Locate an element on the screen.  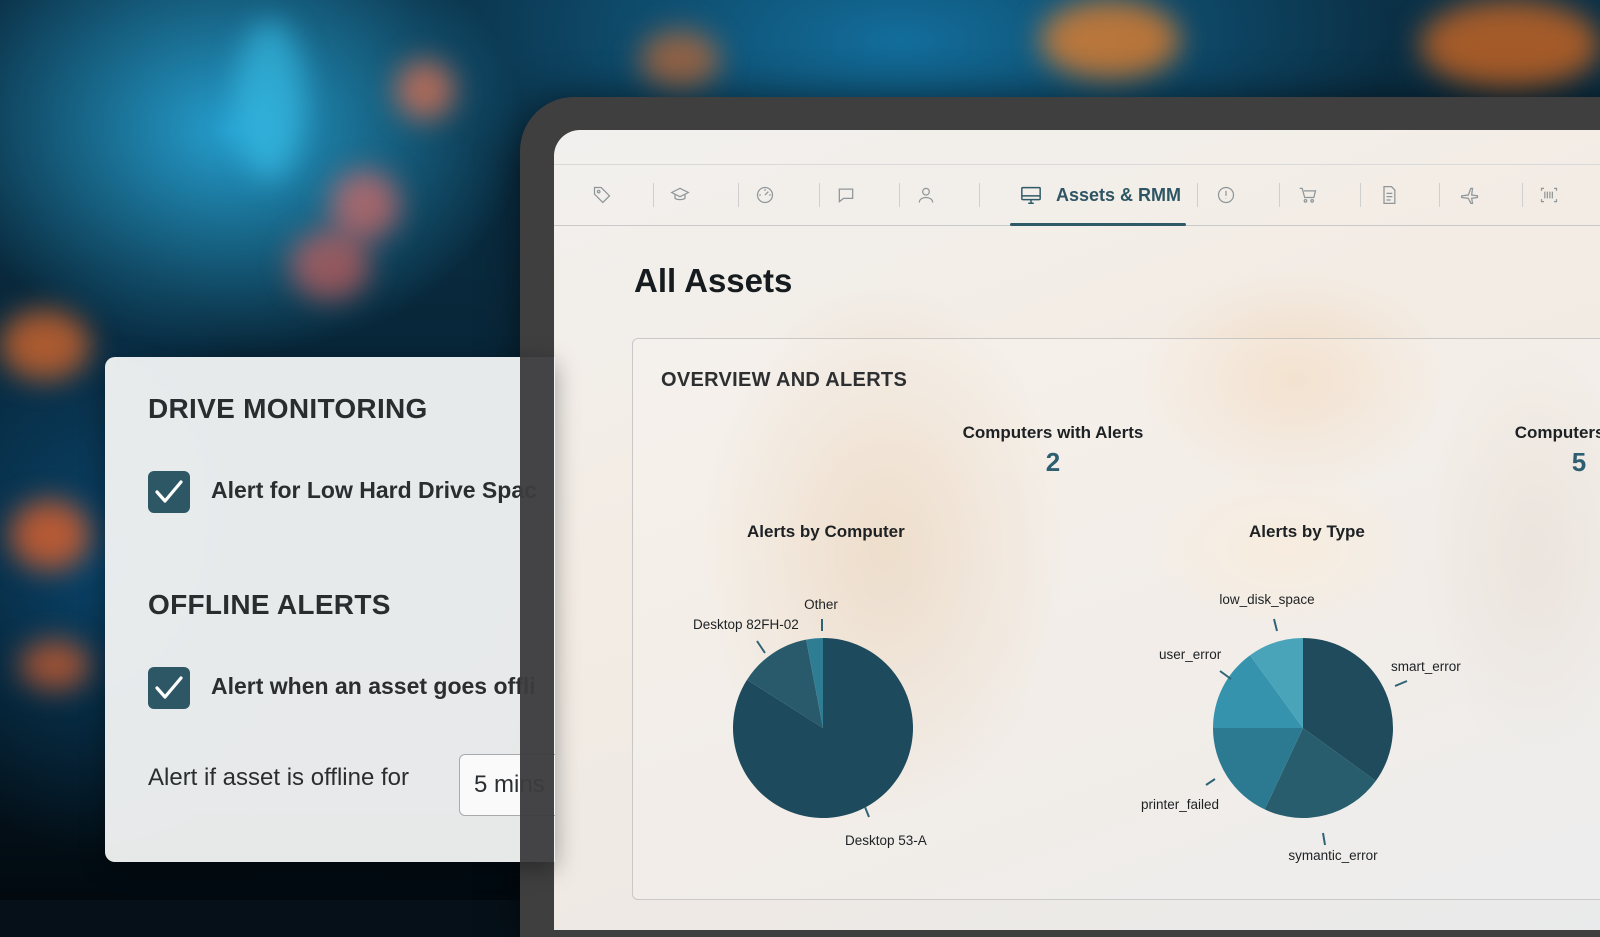
pie-slice-label: user_error is located at coordinates (1190, 654).